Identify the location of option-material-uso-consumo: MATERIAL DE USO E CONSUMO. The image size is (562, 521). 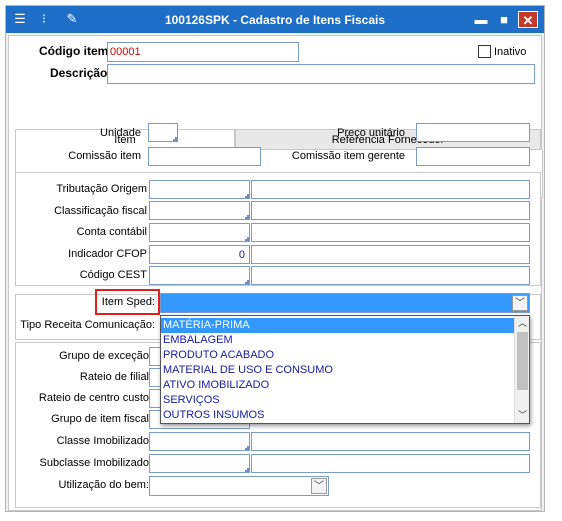
(338, 370).